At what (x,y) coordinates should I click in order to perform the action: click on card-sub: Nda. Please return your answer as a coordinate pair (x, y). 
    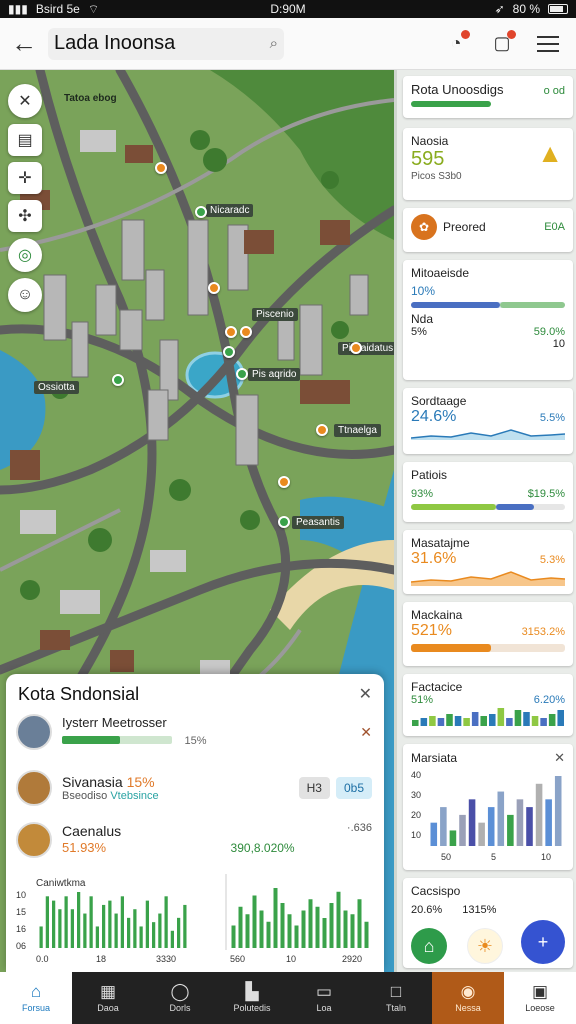
    Looking at the image, I should click on (422, 319).